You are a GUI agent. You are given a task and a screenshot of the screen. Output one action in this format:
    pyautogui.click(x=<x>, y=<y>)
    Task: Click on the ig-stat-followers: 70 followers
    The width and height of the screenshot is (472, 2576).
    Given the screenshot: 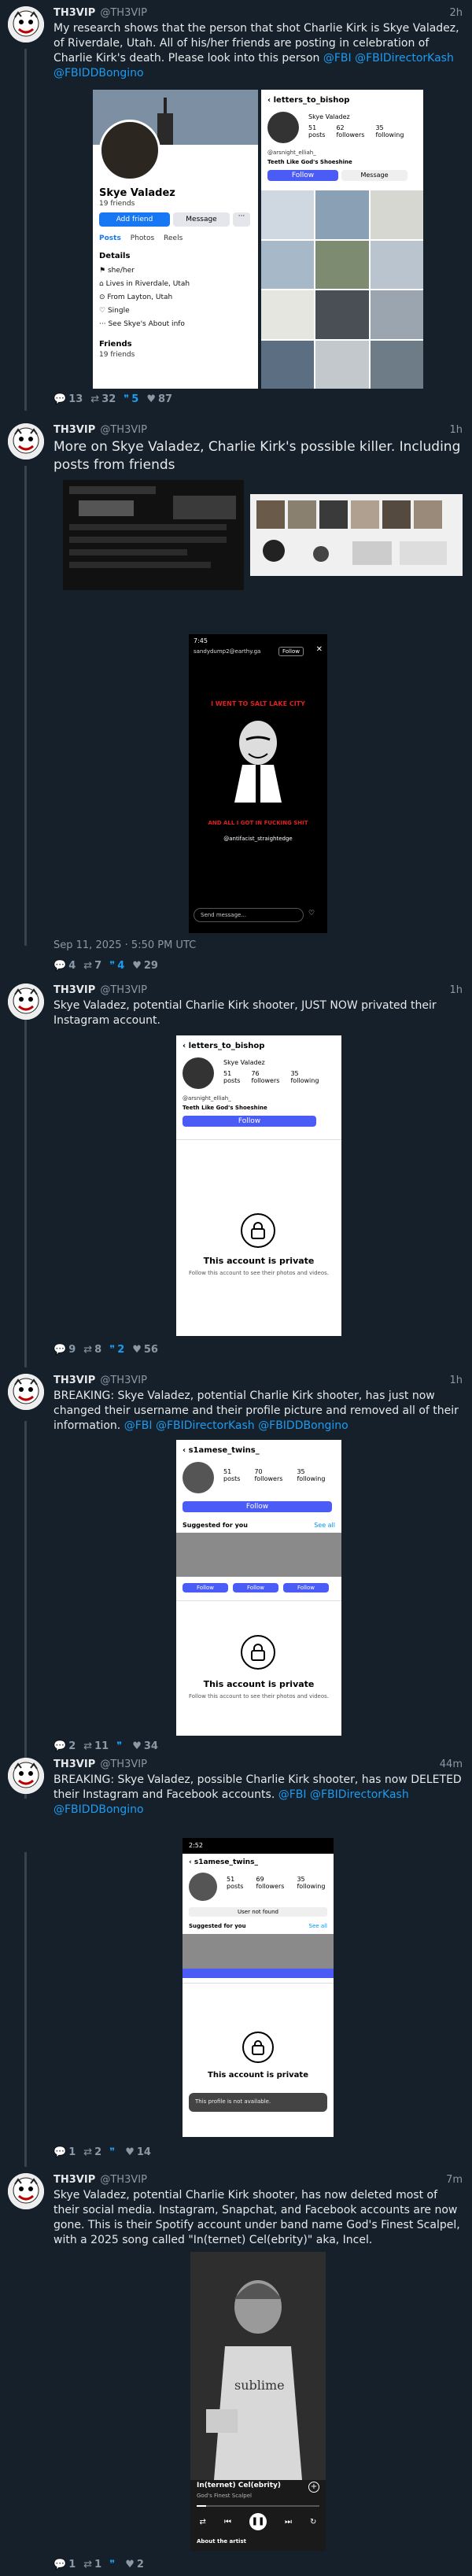 What is the action you would take?
    pyautogui.click(x=268, y=1475)
    